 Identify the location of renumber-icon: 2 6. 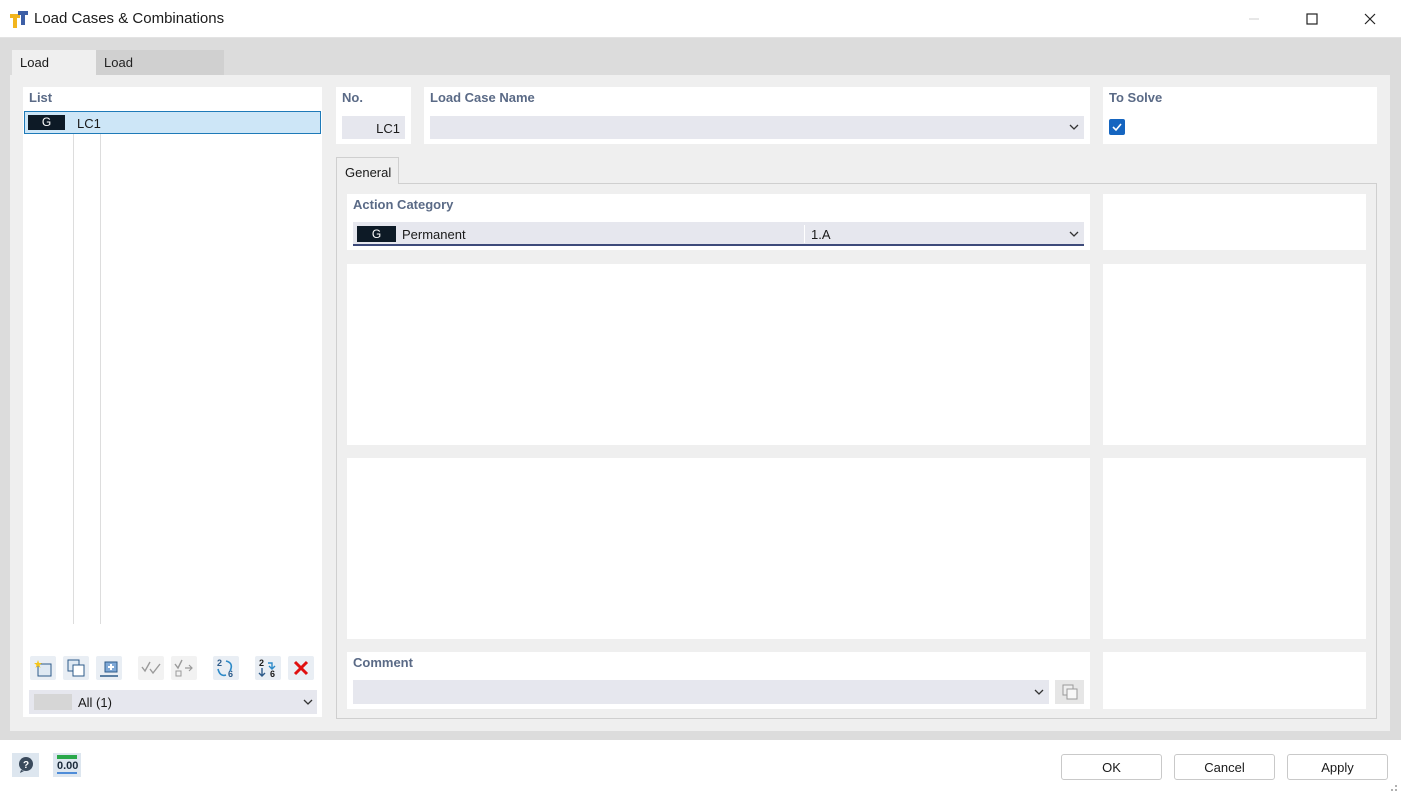
(225, 668).